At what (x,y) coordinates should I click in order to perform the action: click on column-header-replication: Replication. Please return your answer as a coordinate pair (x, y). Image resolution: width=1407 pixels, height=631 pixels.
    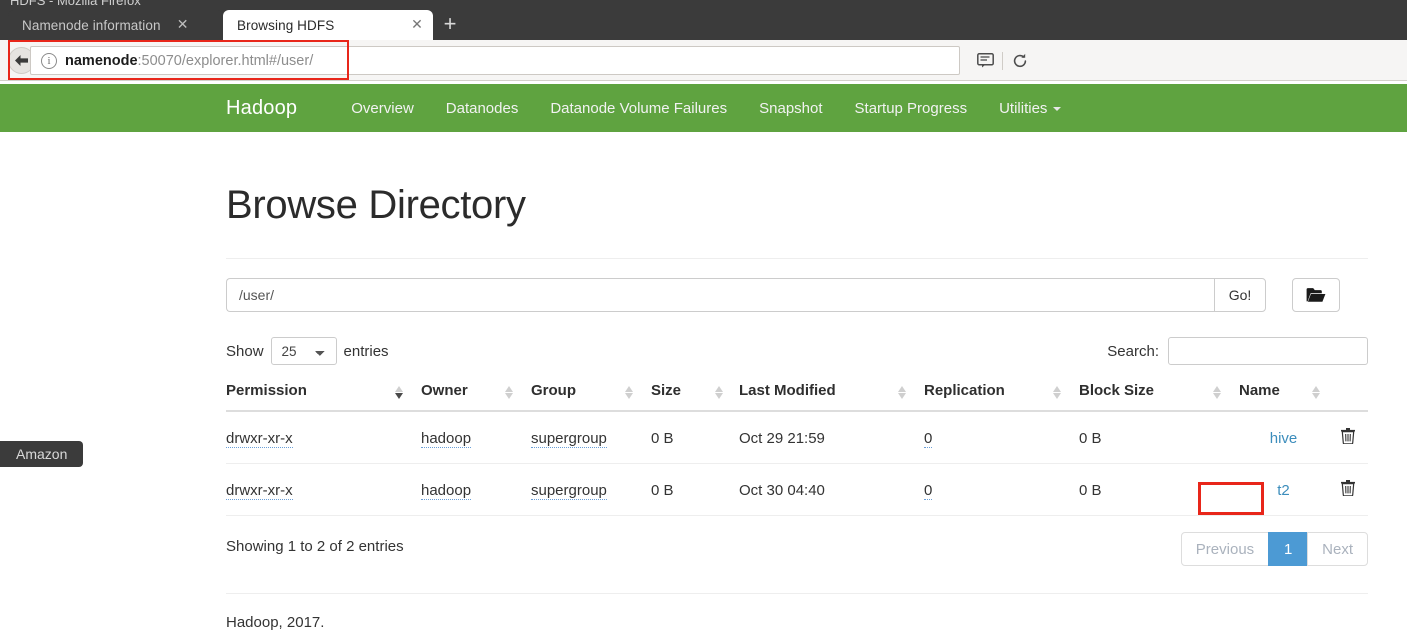
    Looking at the image, I should click on (1001, 396).